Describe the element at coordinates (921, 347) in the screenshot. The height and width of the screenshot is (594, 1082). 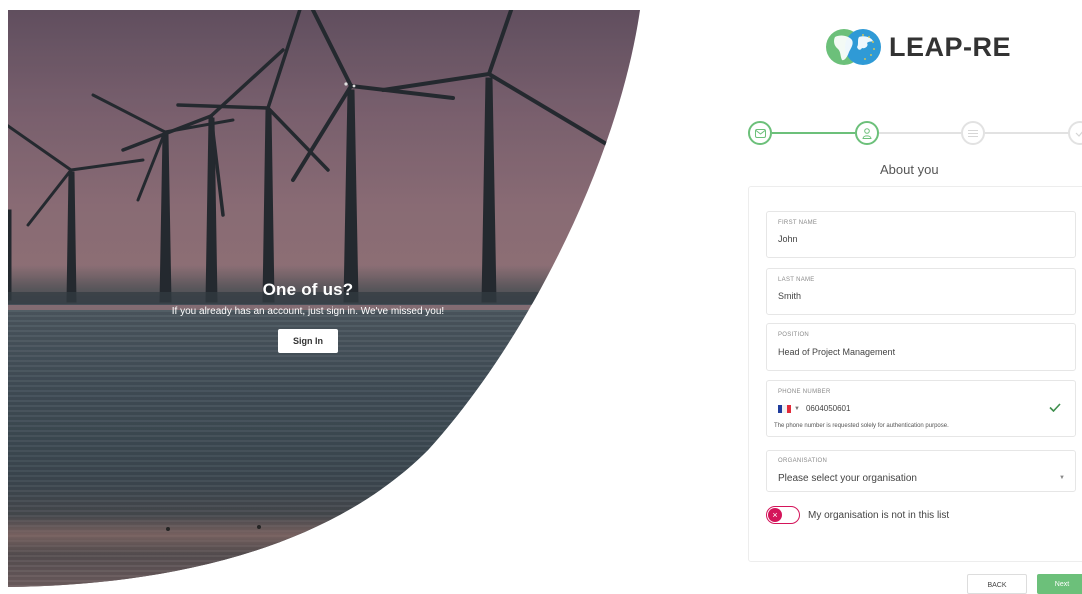
I see `position-field: POSITION Head of Project Management` at that location.